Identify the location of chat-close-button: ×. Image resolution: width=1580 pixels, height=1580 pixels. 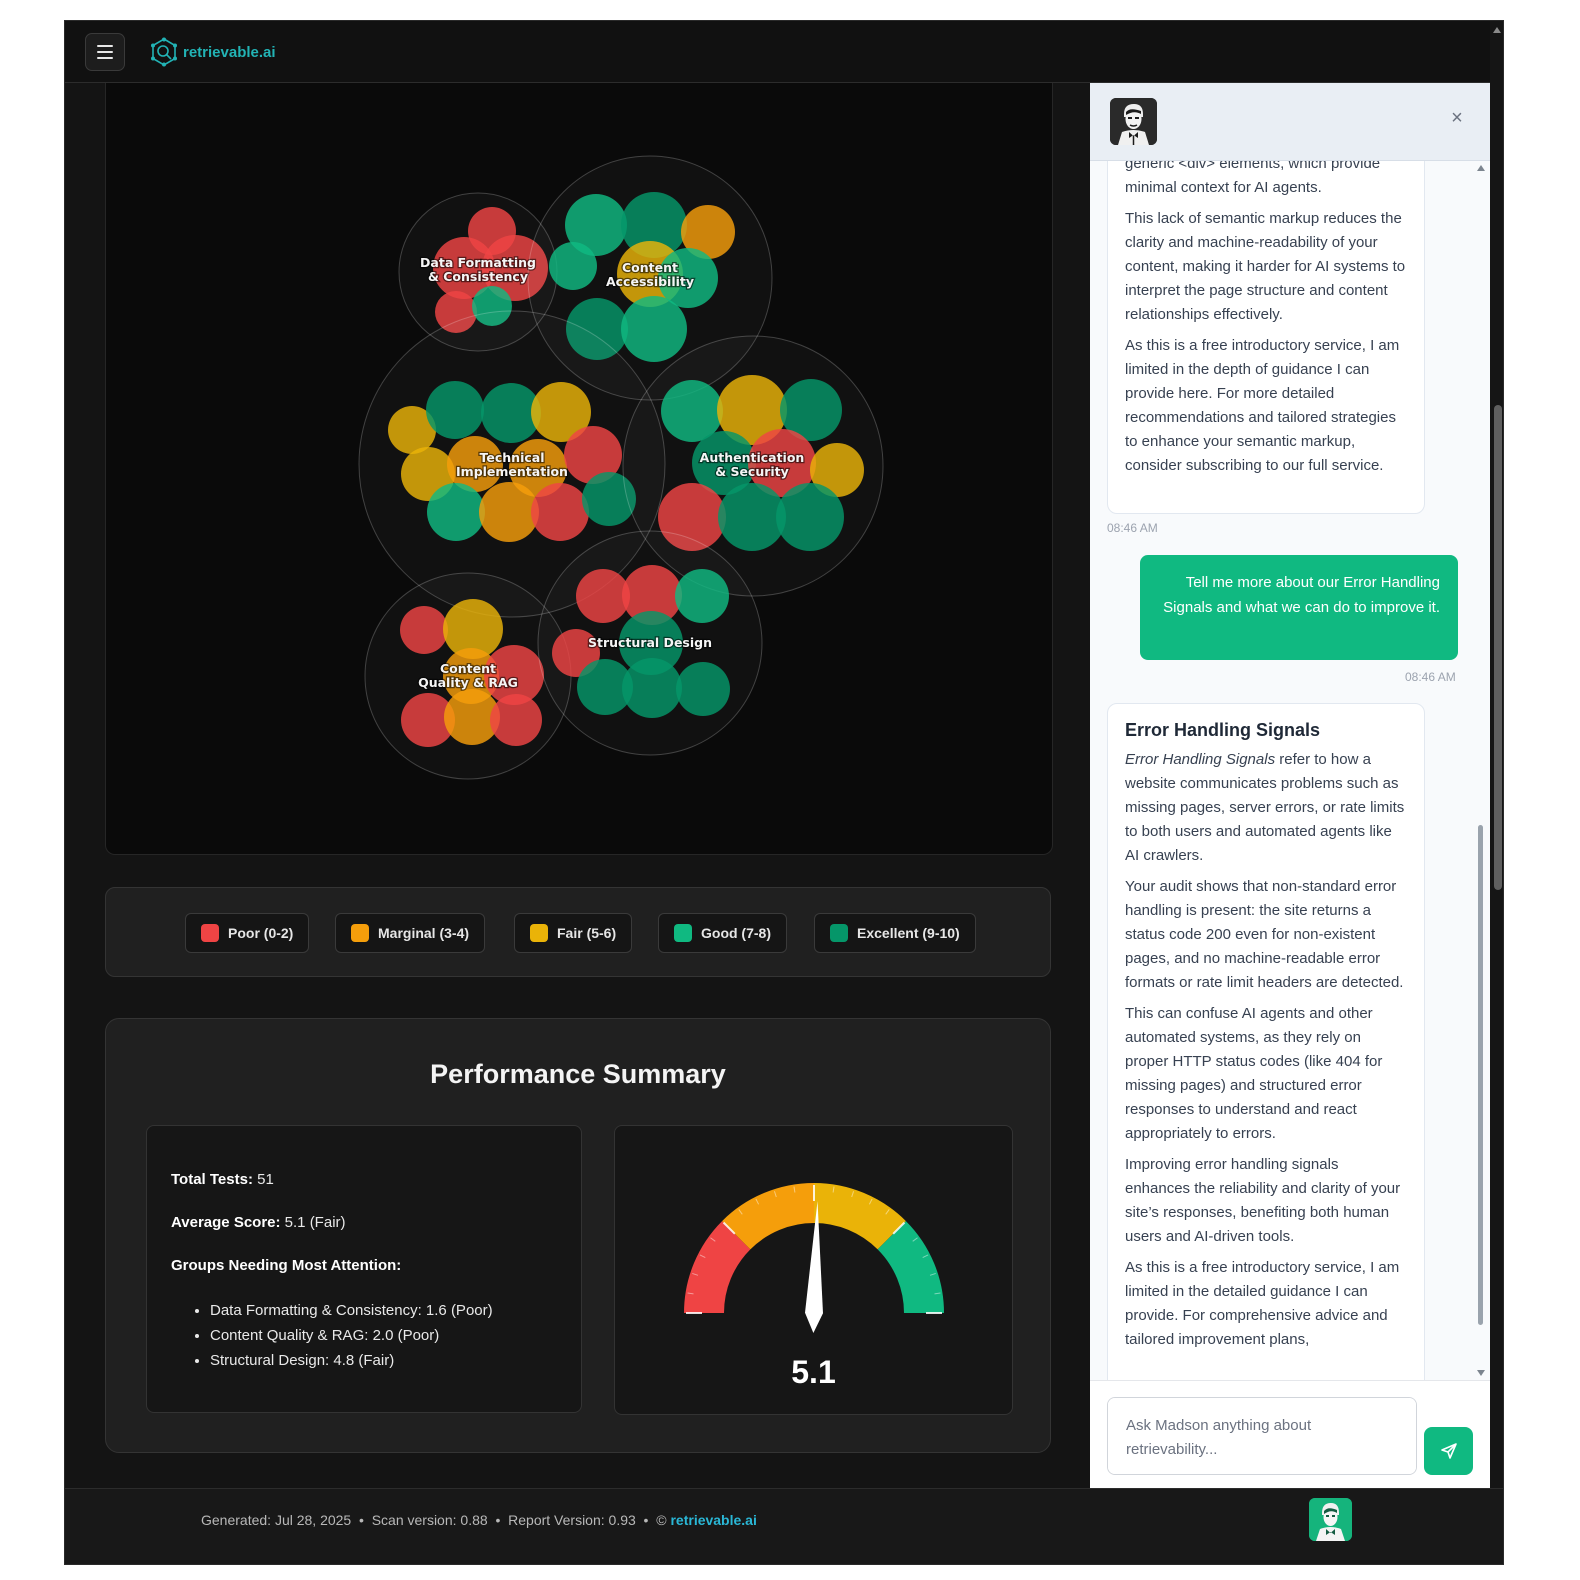
(1457, 118).